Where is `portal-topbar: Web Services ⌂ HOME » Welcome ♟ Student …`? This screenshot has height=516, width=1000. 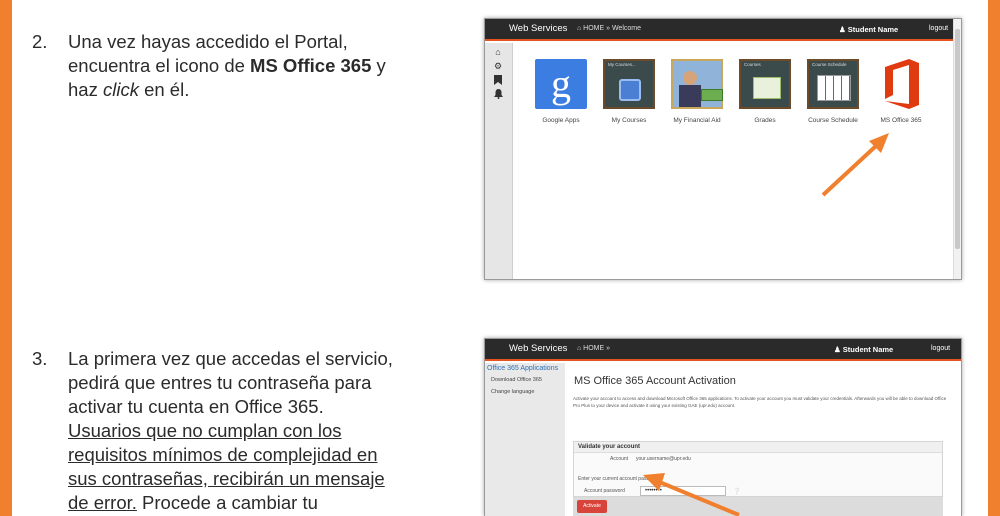 portal-topbar: Web Services ⌂ HOME » Welcome ♟ Student … is located at coordinates (723, 30).